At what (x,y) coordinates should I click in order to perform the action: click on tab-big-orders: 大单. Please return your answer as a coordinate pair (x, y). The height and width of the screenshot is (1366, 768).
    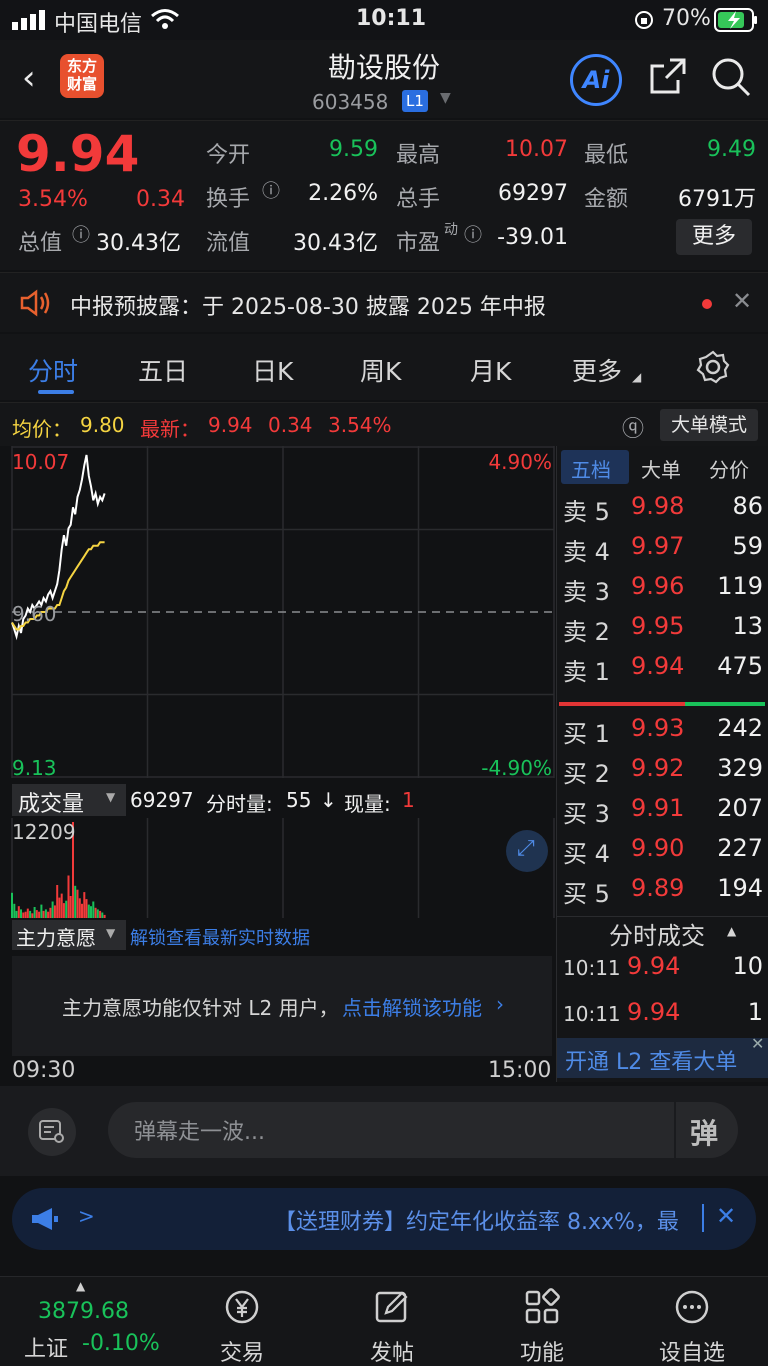
    Looking at the image, I should click on (661, 468).